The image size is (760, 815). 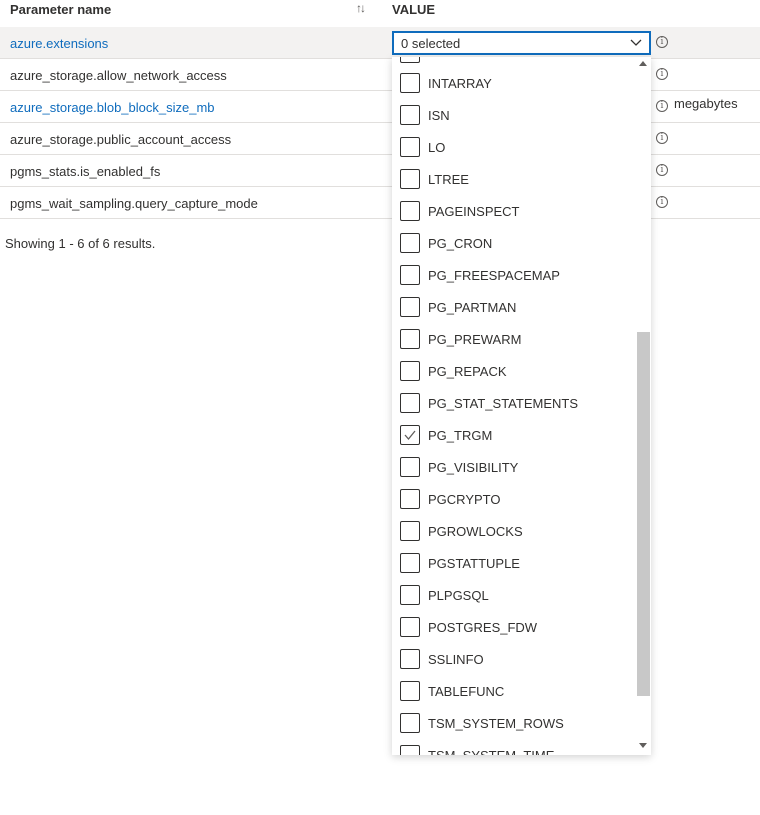 What do you see at coordinates (514, 691) in the screenshot?
I see `option-item: TABLEFUNC` at bounding box center [514, 691].